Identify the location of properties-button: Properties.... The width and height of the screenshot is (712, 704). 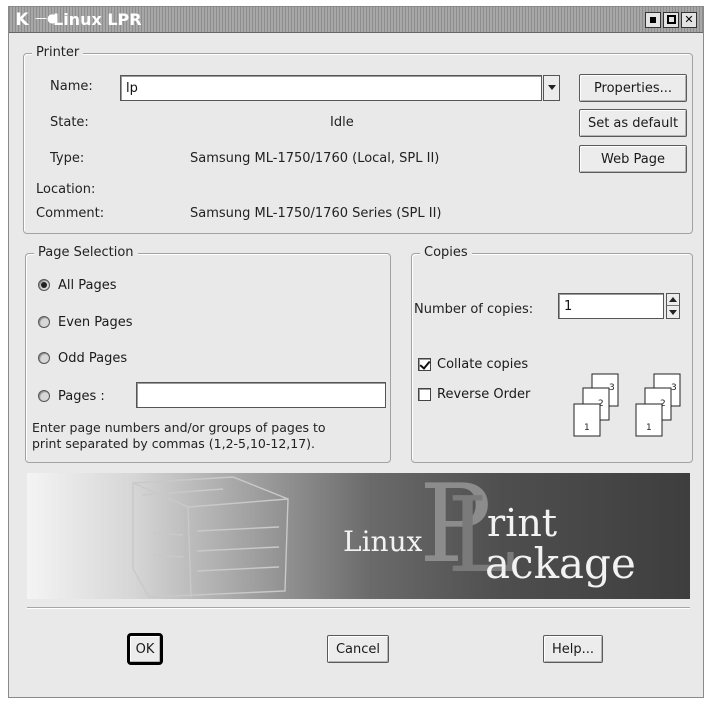
(633, 88).